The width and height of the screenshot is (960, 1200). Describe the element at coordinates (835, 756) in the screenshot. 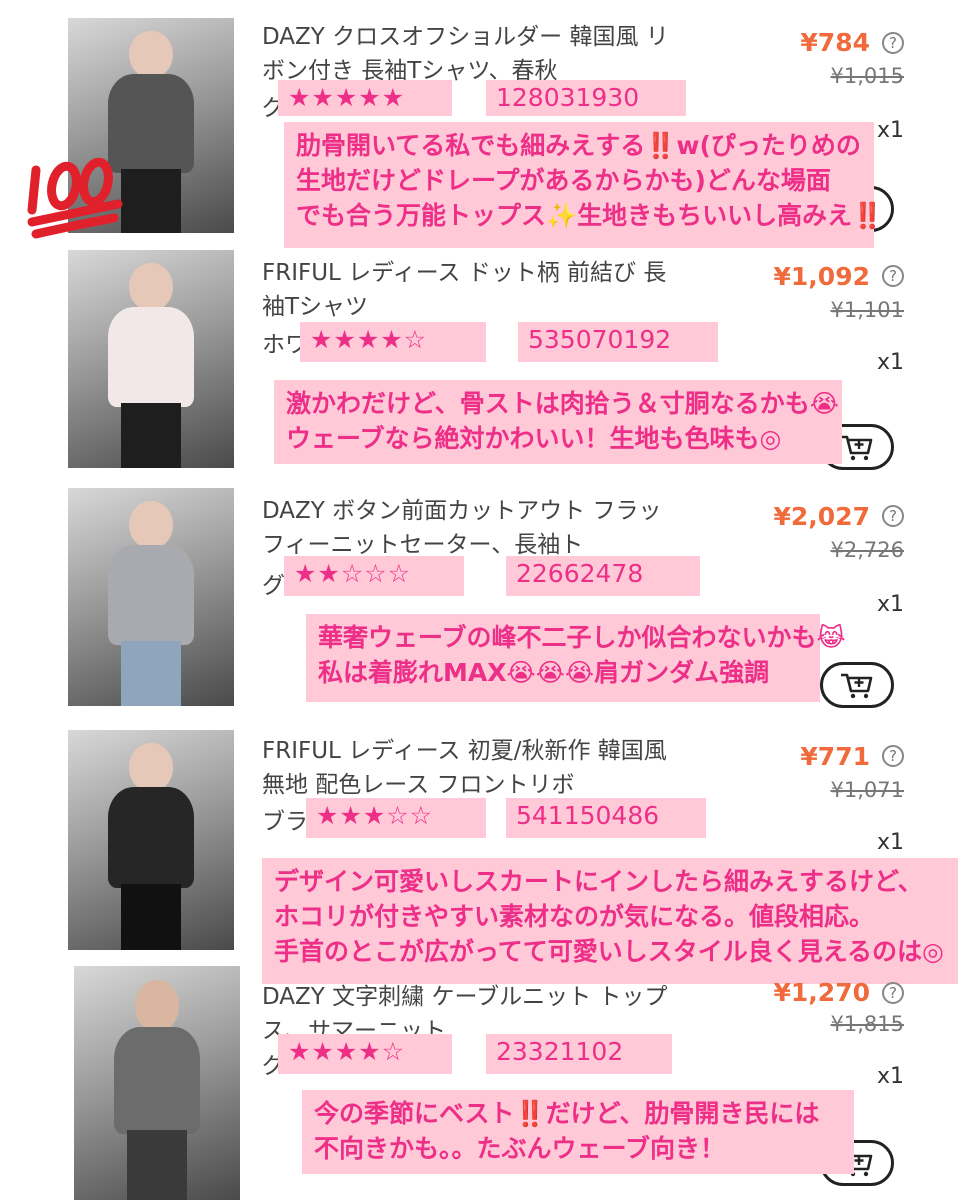

I see `product-price: ¥771` at that location.